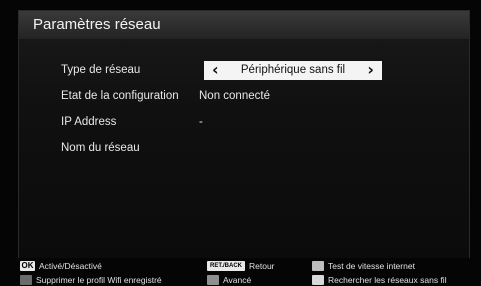  I want to click on back-key-icon: RET./BACK, so click(226, 266).